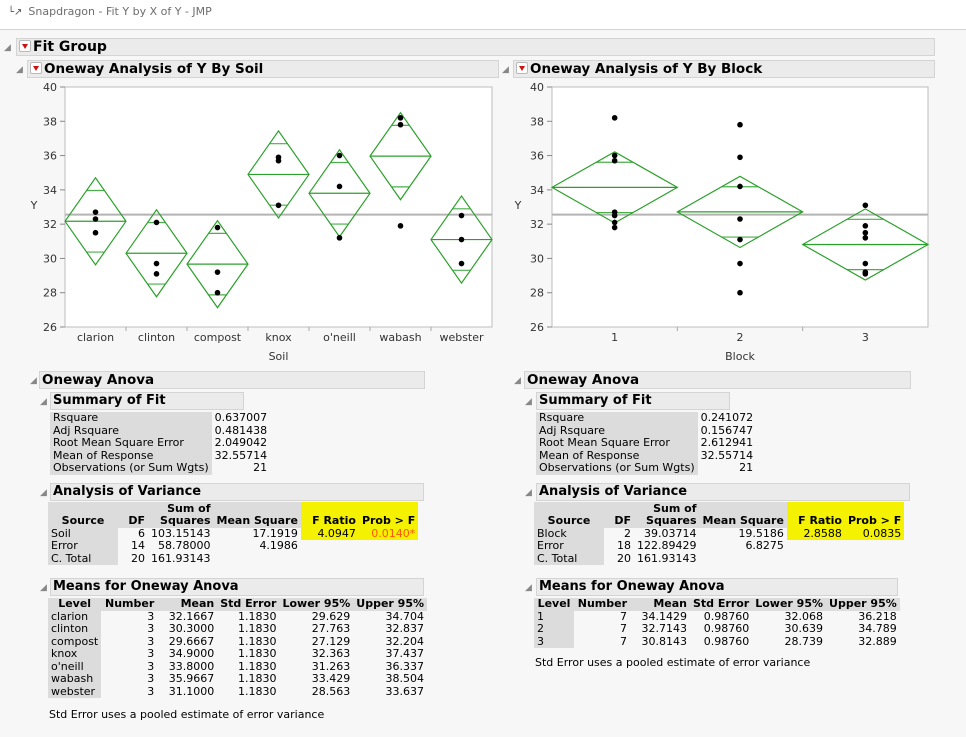  I want to click on summary-value: 0.241072, so click(727, 417).